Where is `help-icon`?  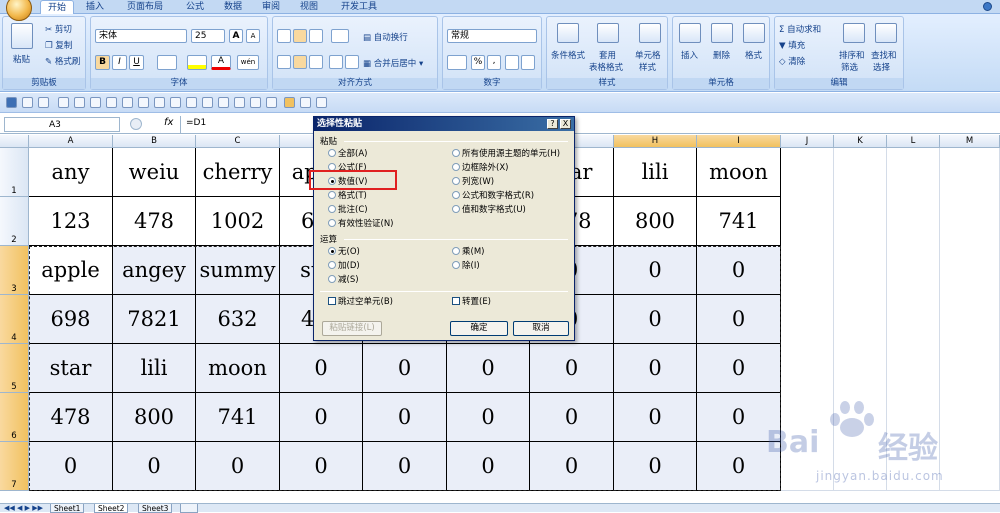
help-icon is located at coordinates (987, 6).